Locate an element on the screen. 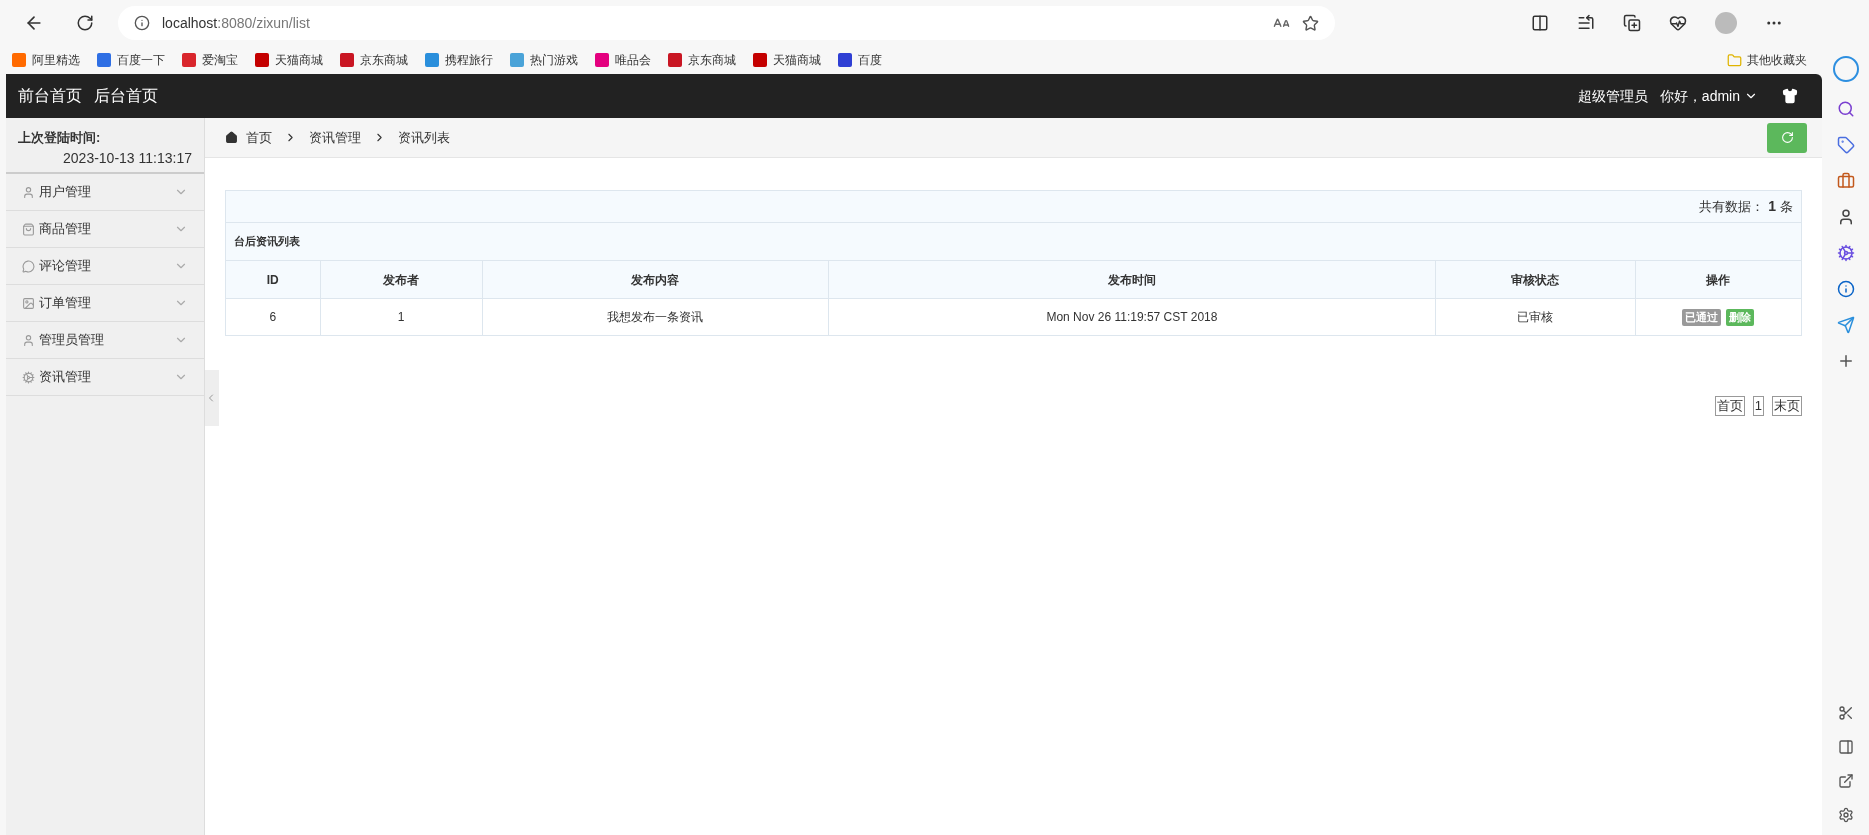 This screenshot has width=1869, height=835. bookmark-item: 唯品会 is located at coordinates (623, 60).